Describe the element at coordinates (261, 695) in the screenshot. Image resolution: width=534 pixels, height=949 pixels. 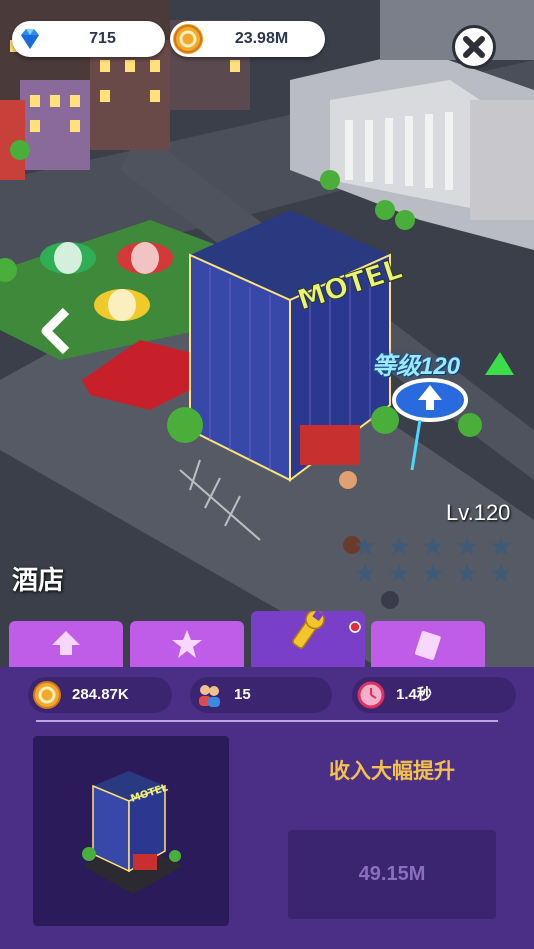
I see `staff-stat: 15` at that location.